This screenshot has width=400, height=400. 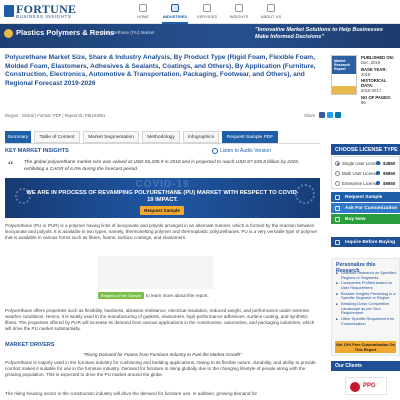 I want to click on nav-label: HOME, so click(x=143, y=16).